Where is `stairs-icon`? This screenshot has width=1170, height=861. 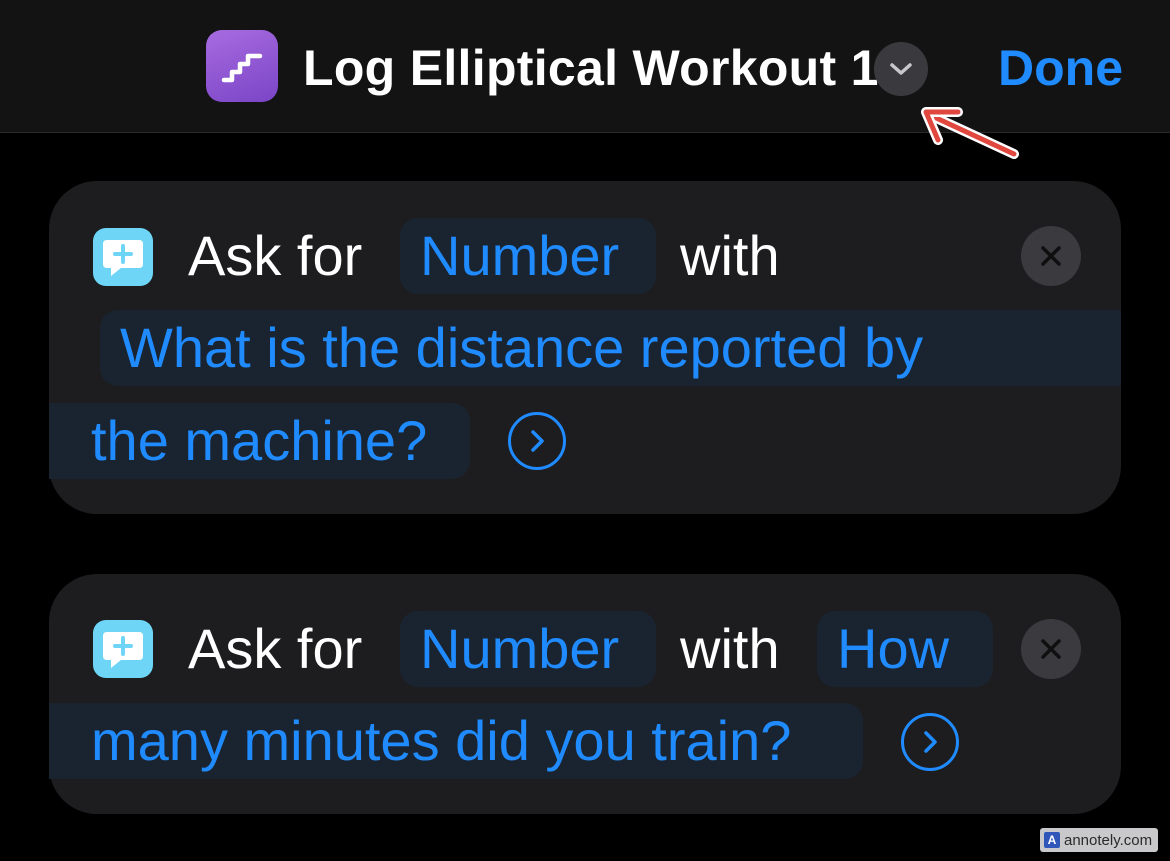
stairs-icon is located at coordinates (242, 66).